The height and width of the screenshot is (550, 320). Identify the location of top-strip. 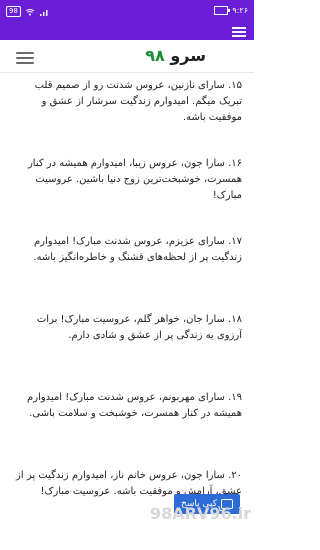
(127, 31).